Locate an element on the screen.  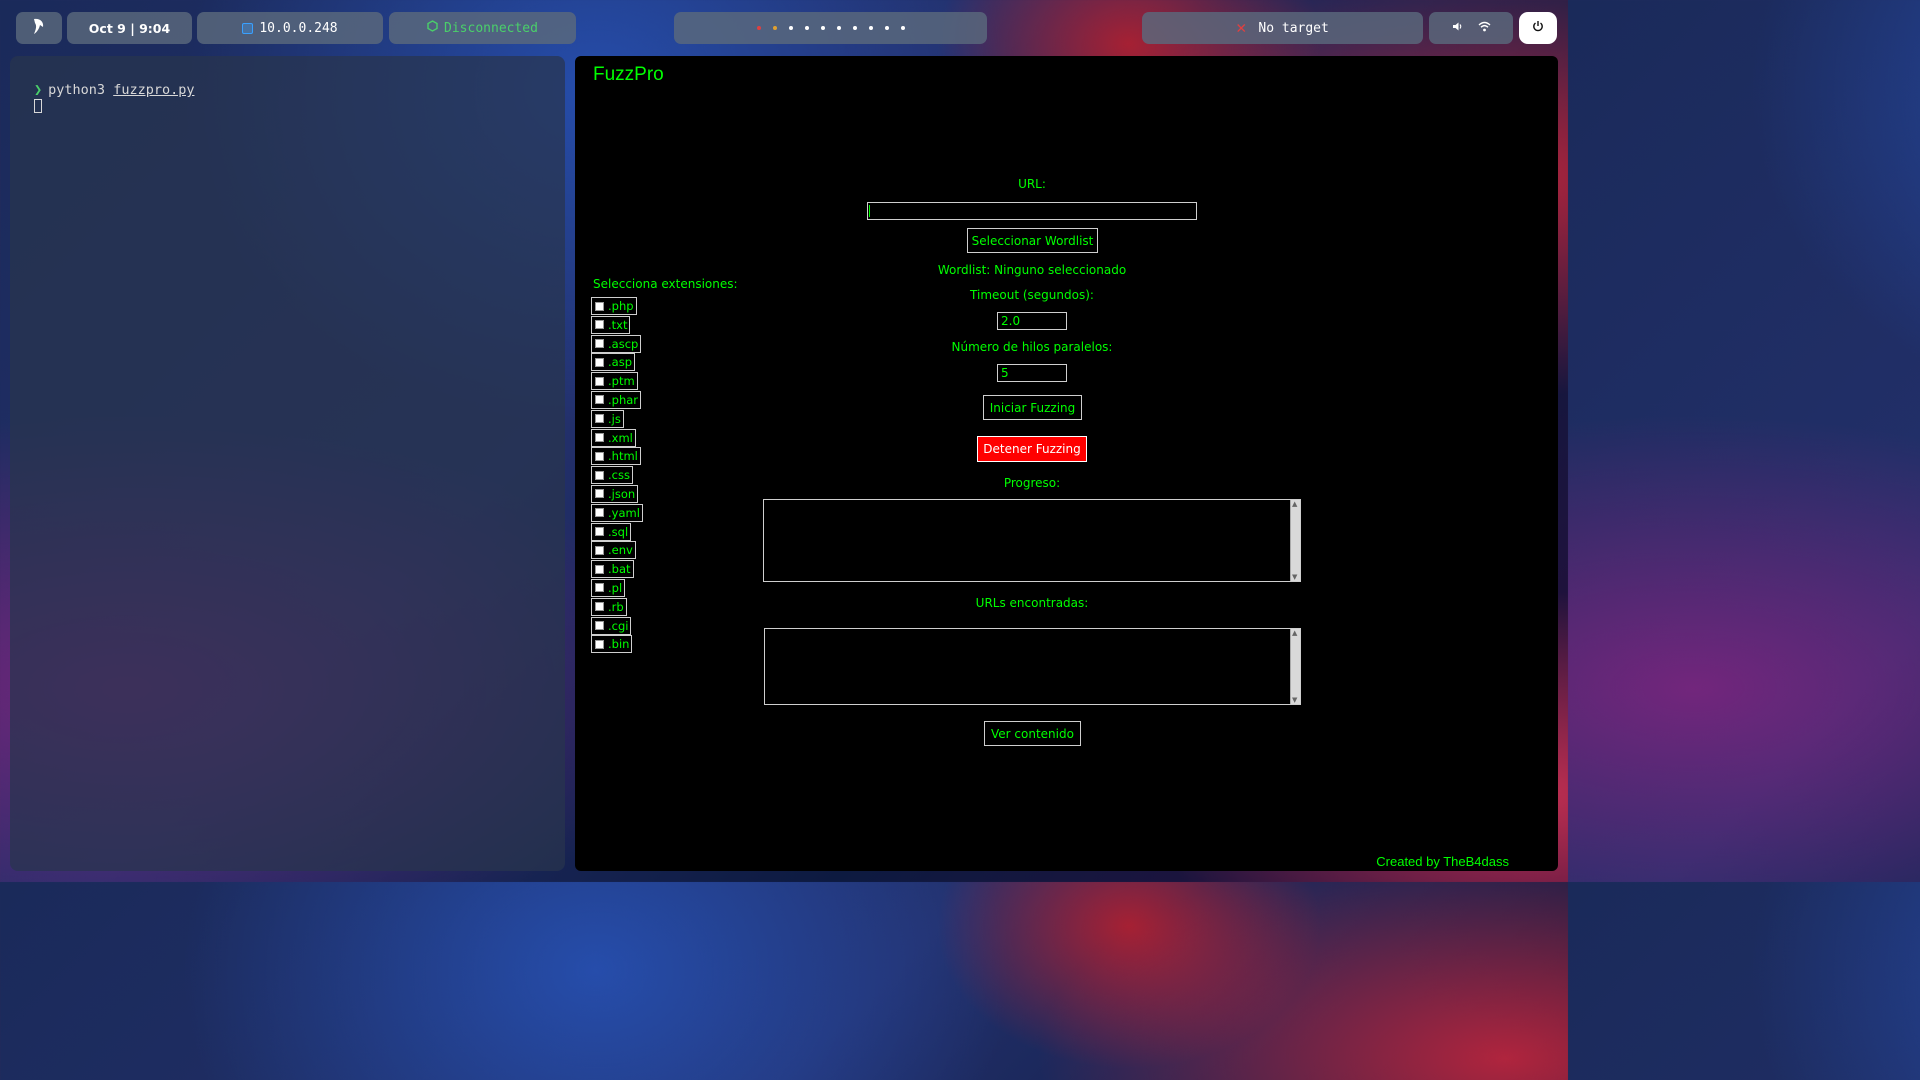
extension-option: .ascp is located at coordinates (616, 343).